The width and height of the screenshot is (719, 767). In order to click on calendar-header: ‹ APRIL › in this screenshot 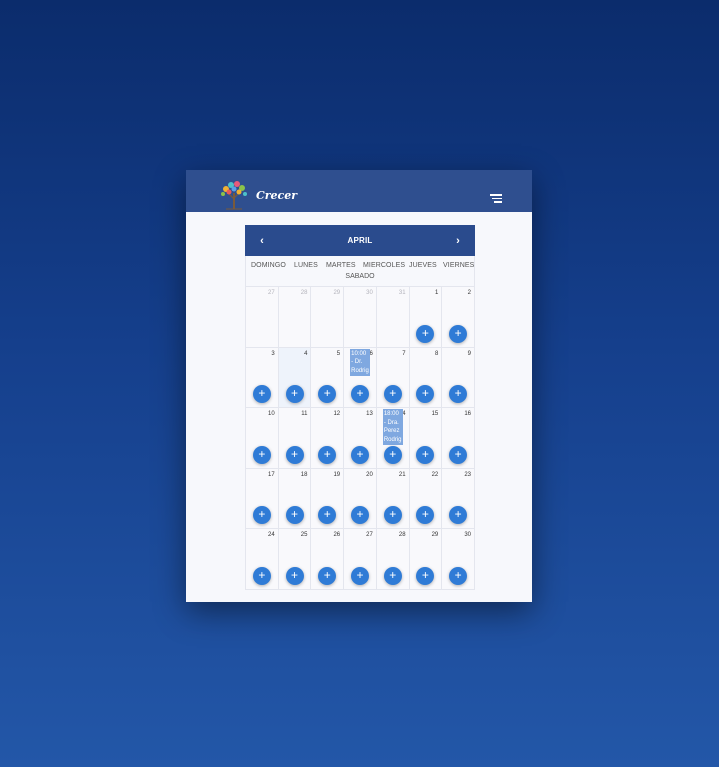, I will do `click(360, 240)`.